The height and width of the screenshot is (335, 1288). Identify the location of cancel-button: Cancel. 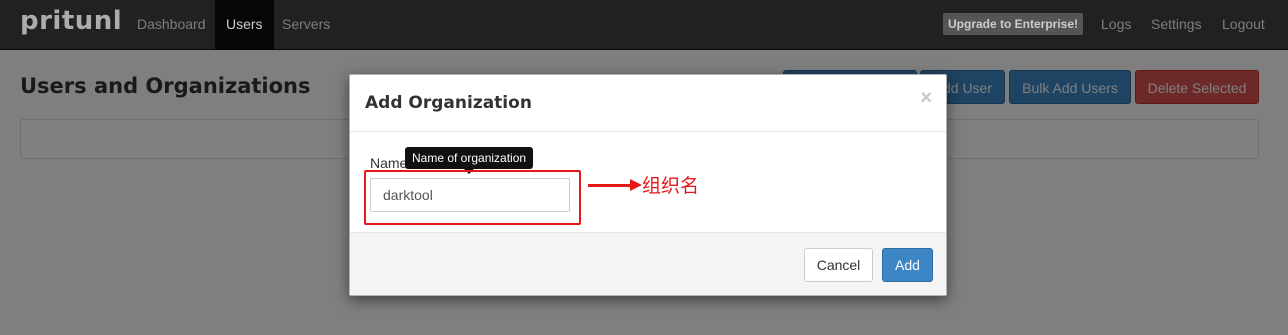
(838, 265).